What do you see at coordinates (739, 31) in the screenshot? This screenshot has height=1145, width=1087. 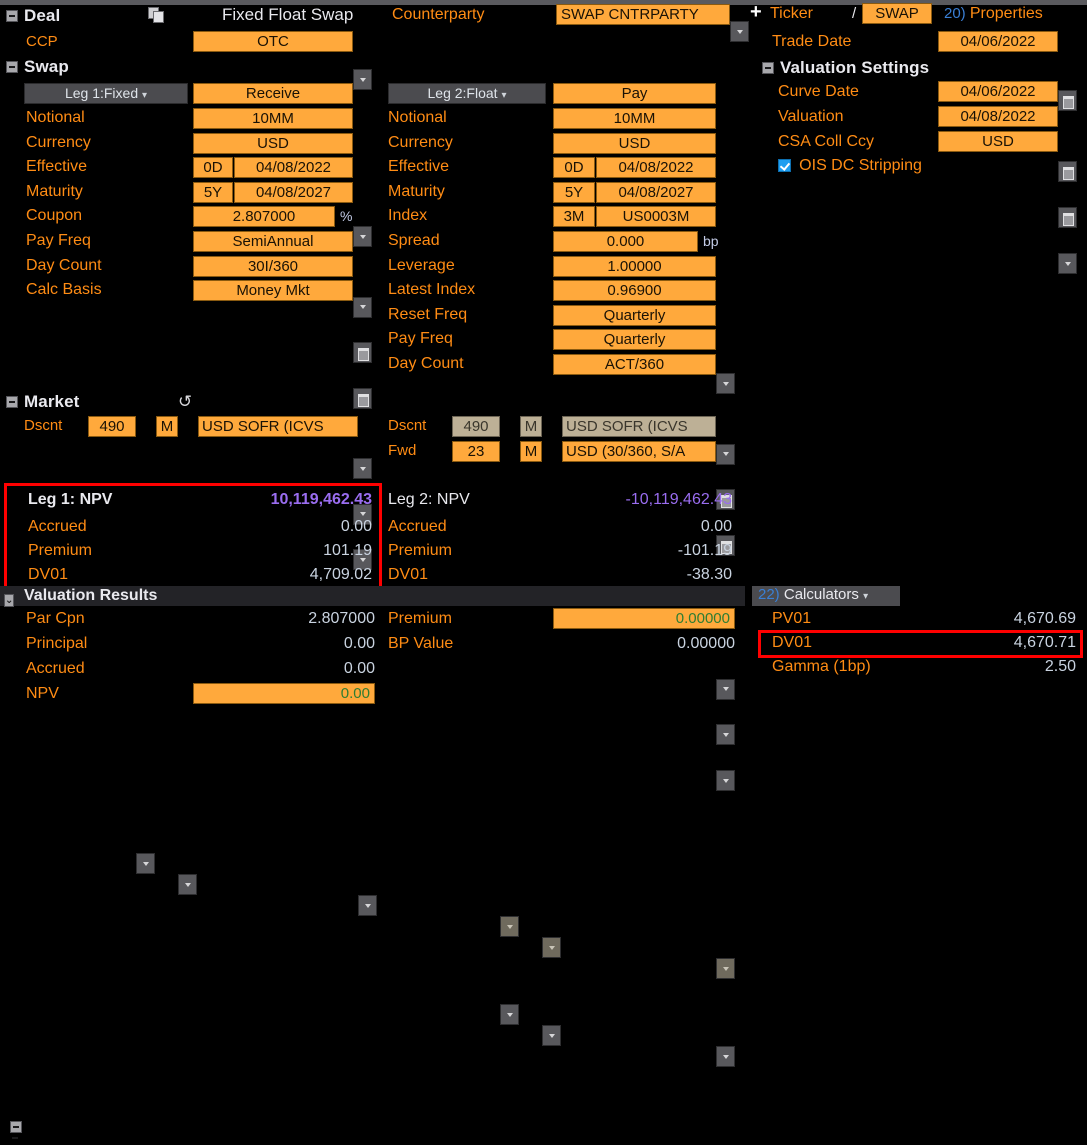 I see `counterparty-dropdown-icon` at bounding box center [739, 31].